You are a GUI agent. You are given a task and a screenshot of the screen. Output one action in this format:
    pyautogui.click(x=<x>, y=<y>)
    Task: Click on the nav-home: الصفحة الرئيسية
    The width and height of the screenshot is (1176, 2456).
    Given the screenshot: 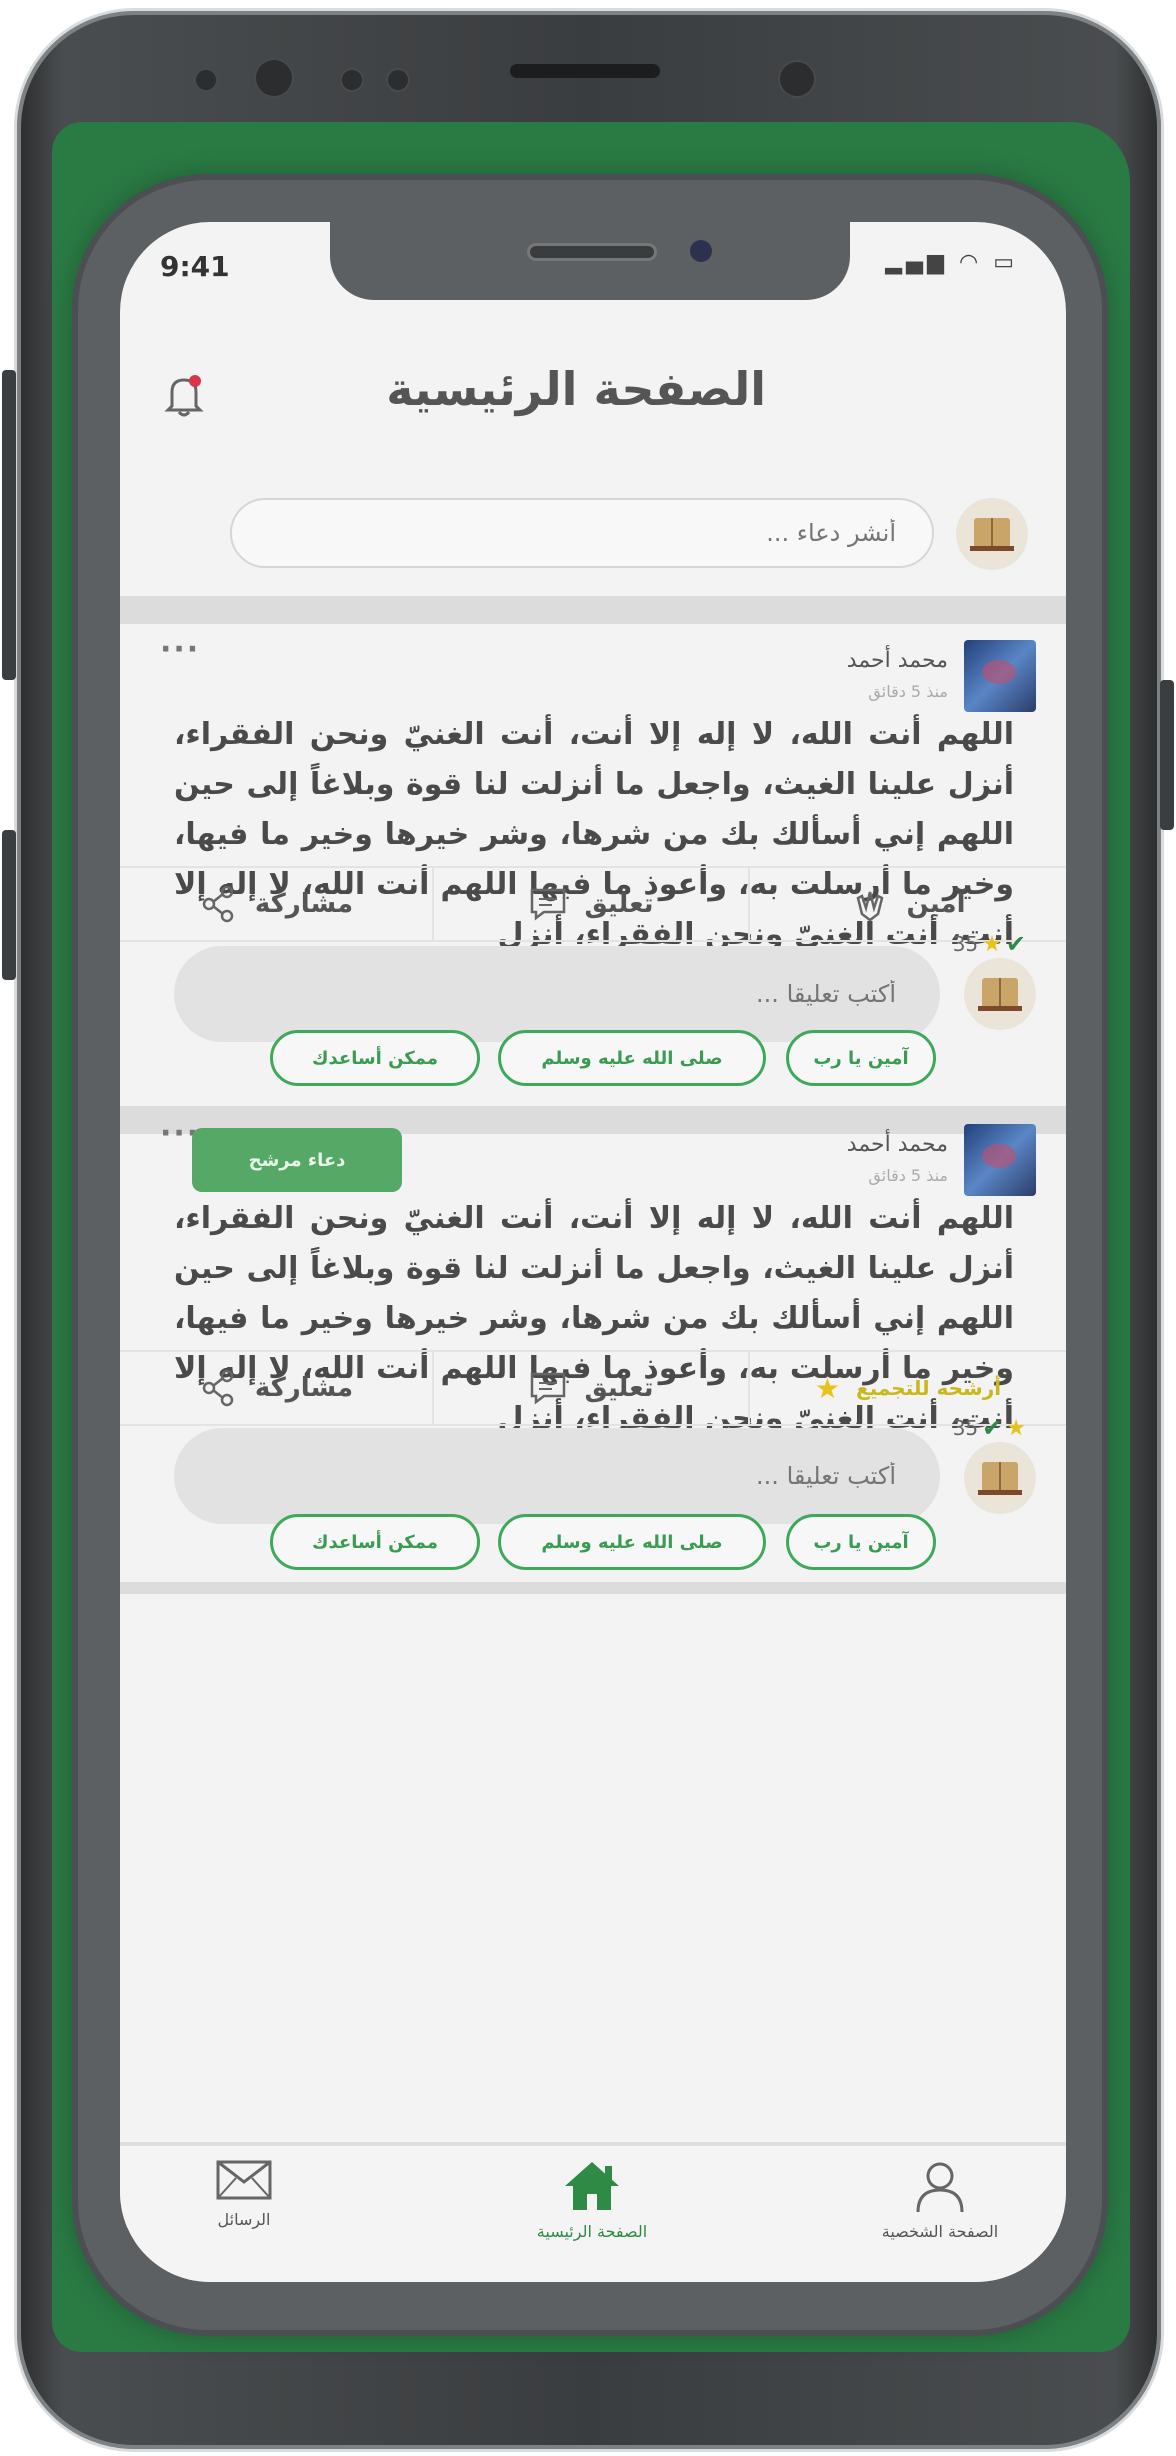 What is the action you would take?
    pyautogui.click(x=592, y=2199)
    